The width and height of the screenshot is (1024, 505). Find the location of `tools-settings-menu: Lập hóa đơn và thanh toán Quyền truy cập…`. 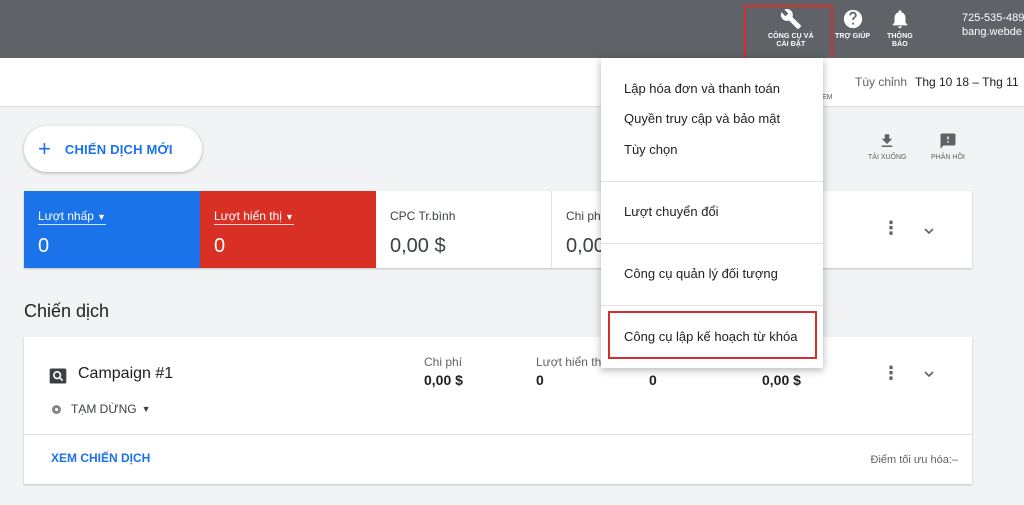

tools-settings-menu: Lập hóa đơn và thanh toán Quyền truy cập… is located at coordinates (712, 213).